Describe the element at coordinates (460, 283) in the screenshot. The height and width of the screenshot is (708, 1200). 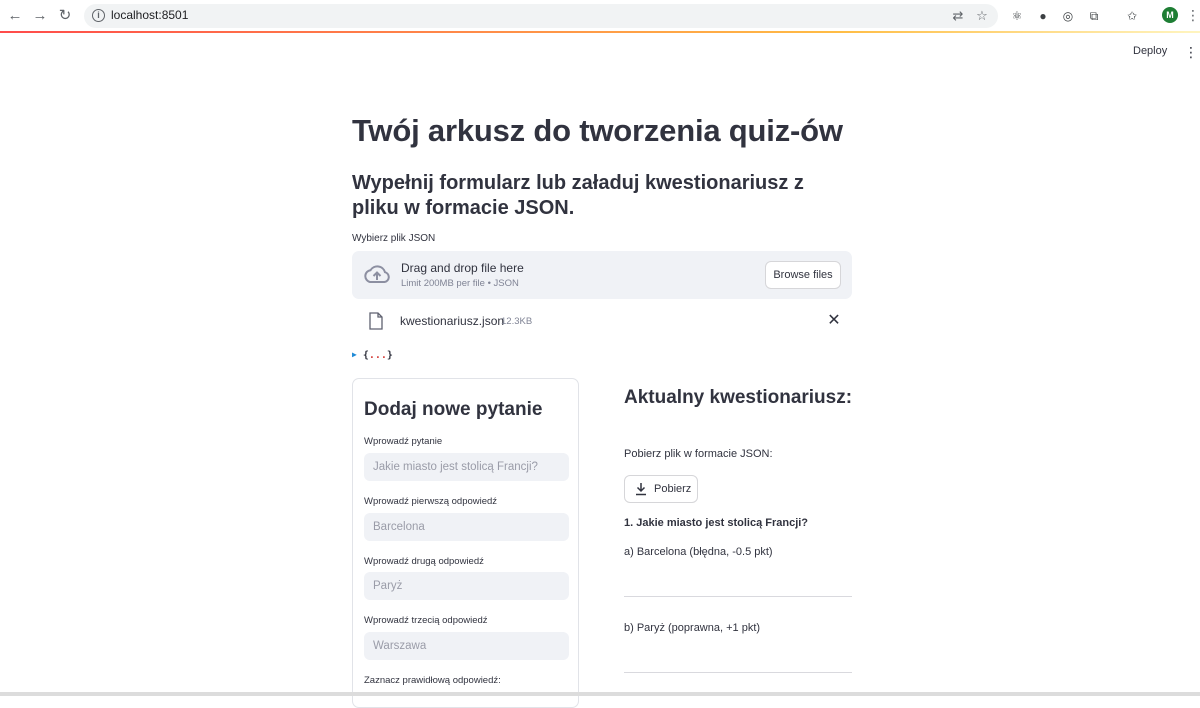
I see `dropzone-limit: Limit 200MB per file • JSON` at that location.